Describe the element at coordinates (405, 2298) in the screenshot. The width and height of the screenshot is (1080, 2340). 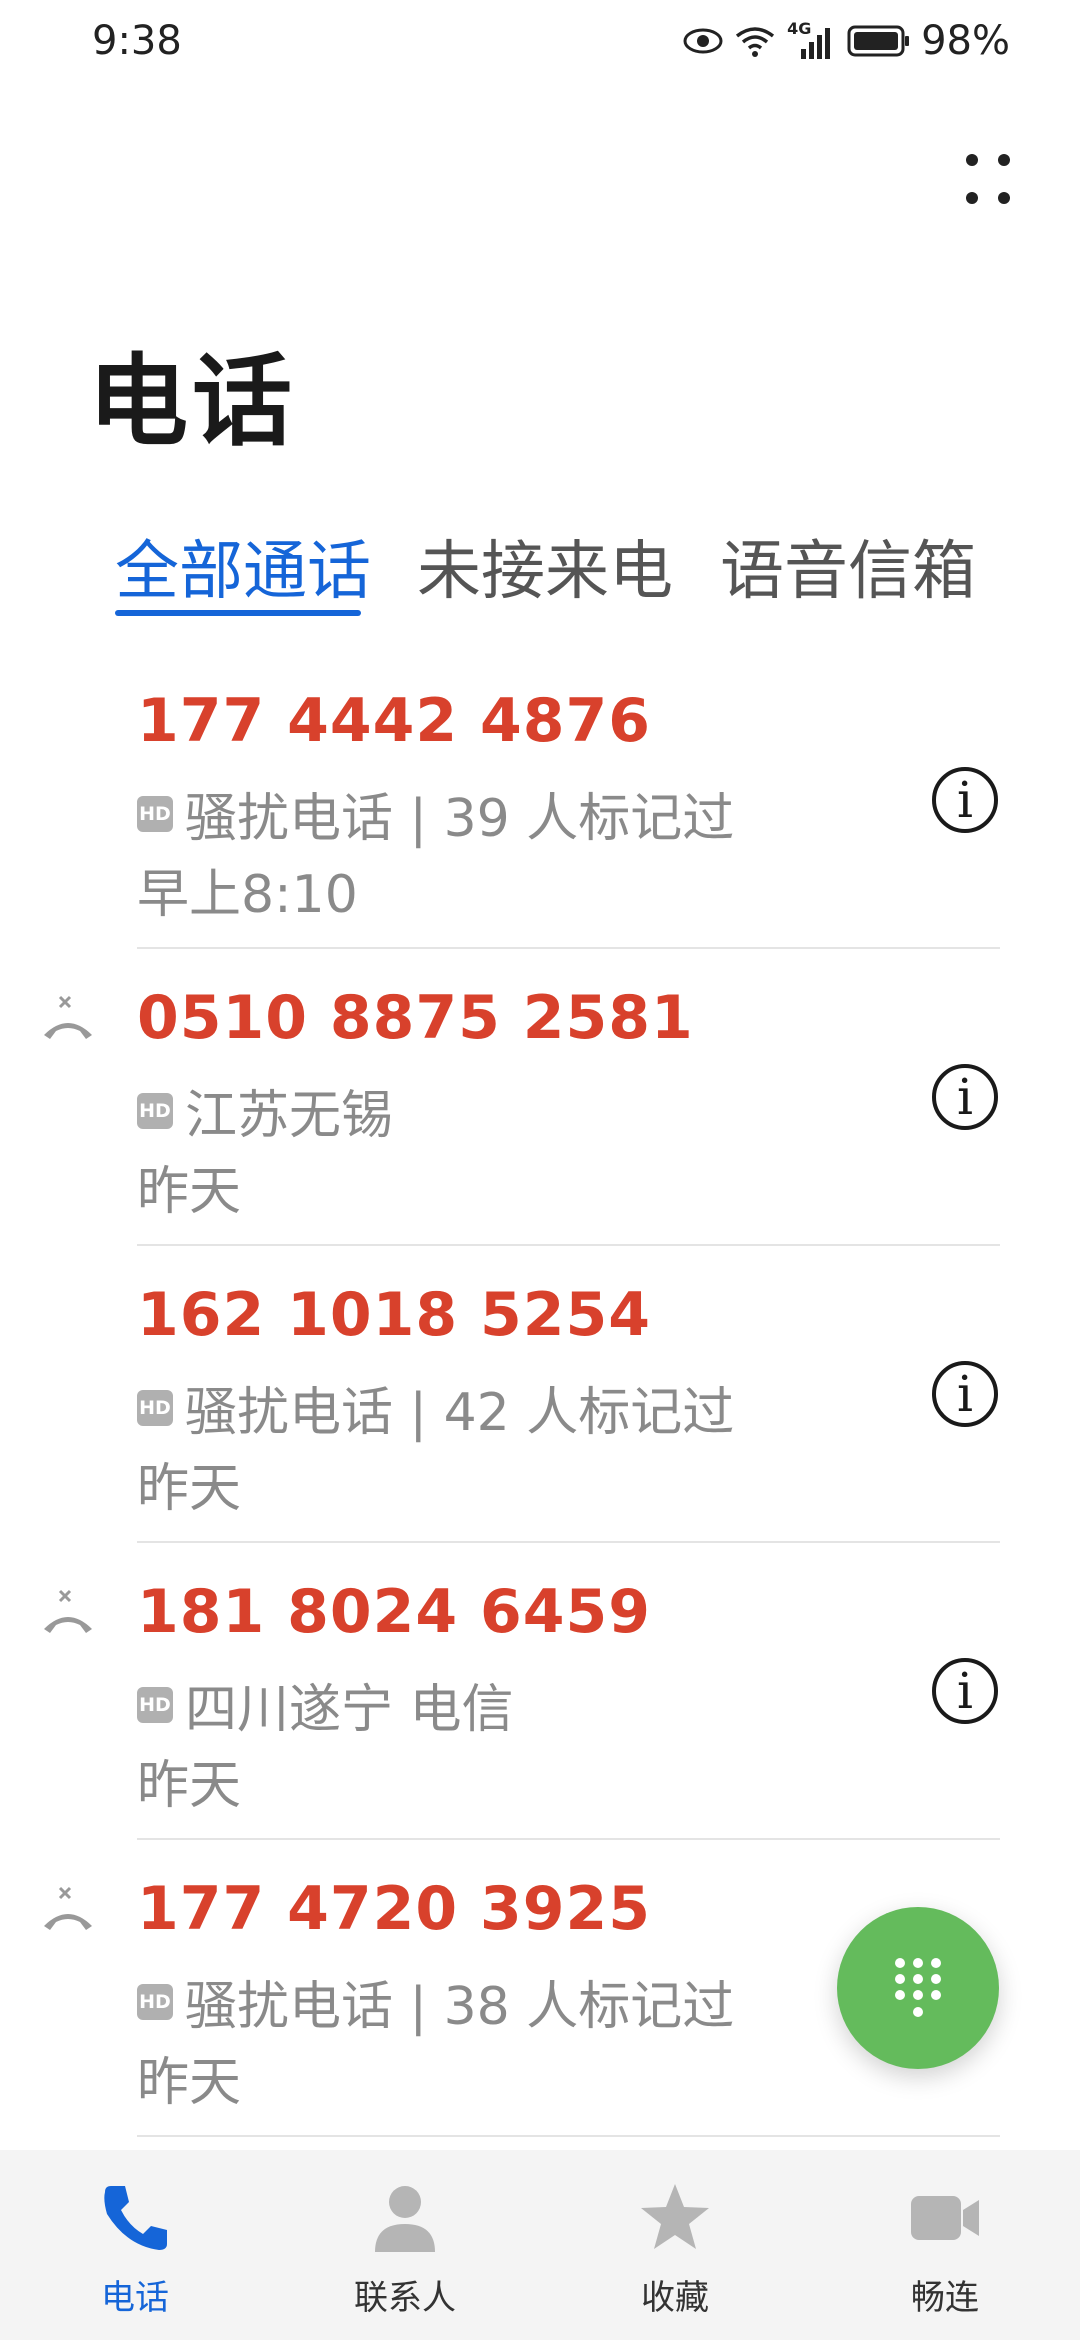
I see `nav-label: 联系人` at that location.